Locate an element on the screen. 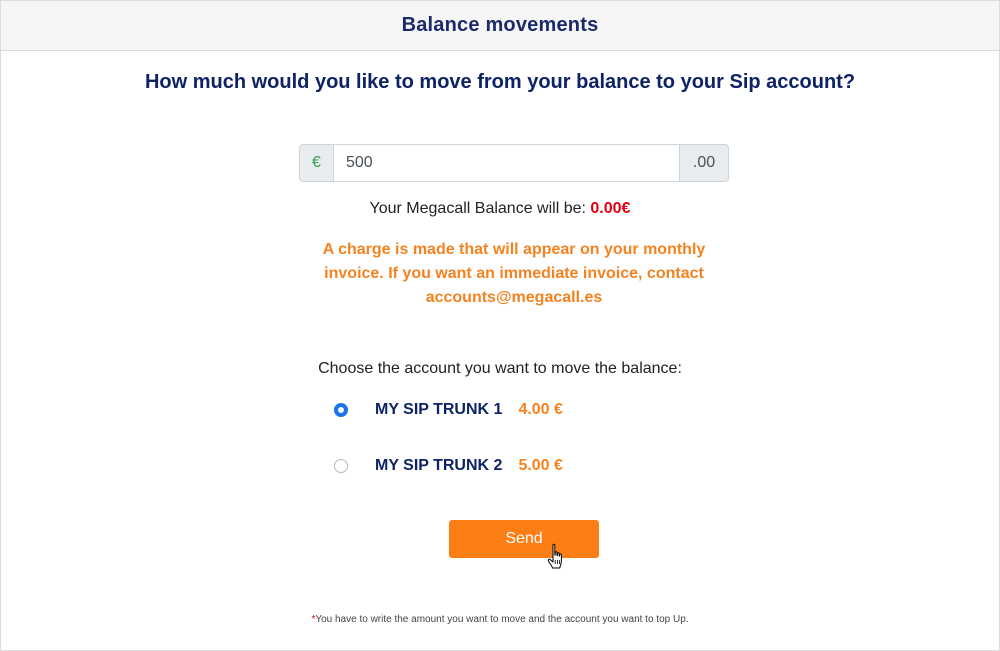 This screenshot has width=1000, height=651. resulting-balance: Your Megacall Balance will be: 0.00€ is located at coordinates (500, 209).